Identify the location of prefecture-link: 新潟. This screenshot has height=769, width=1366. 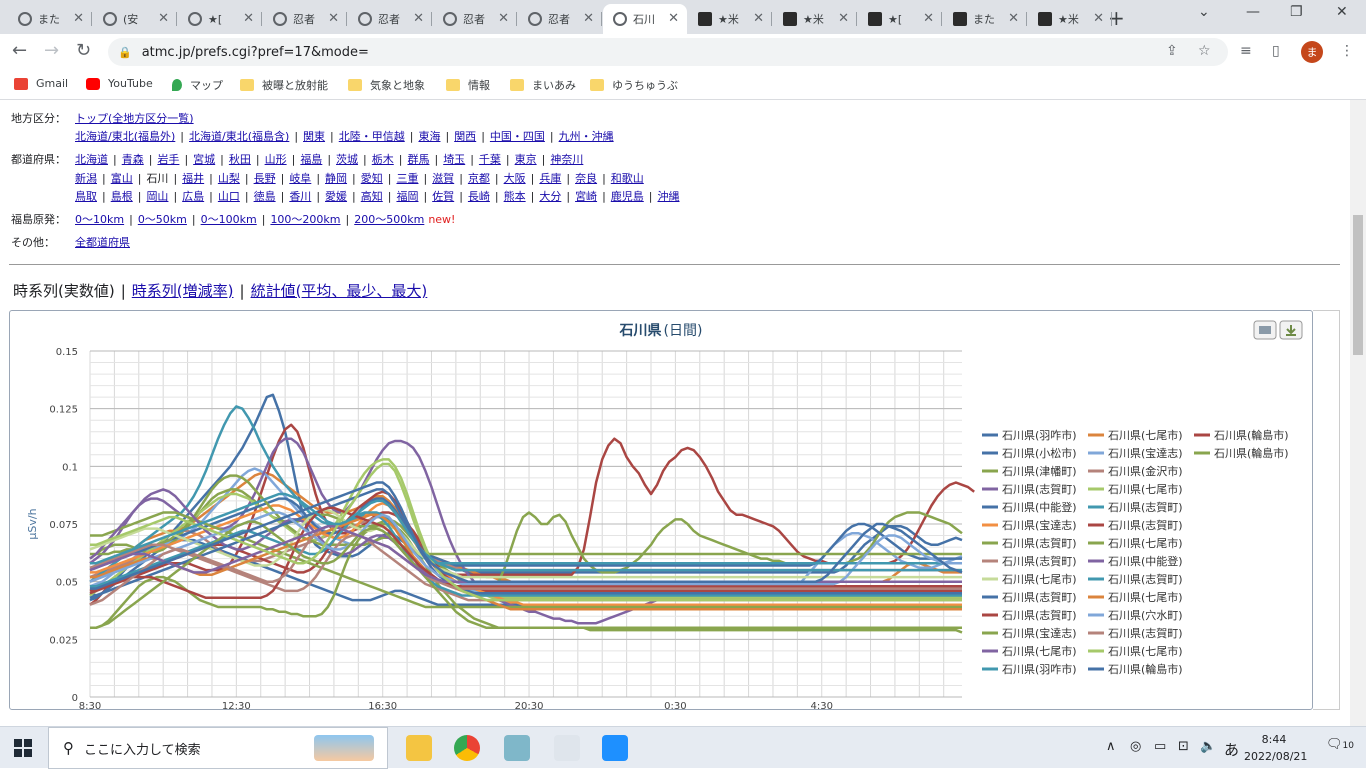
(86, 178).